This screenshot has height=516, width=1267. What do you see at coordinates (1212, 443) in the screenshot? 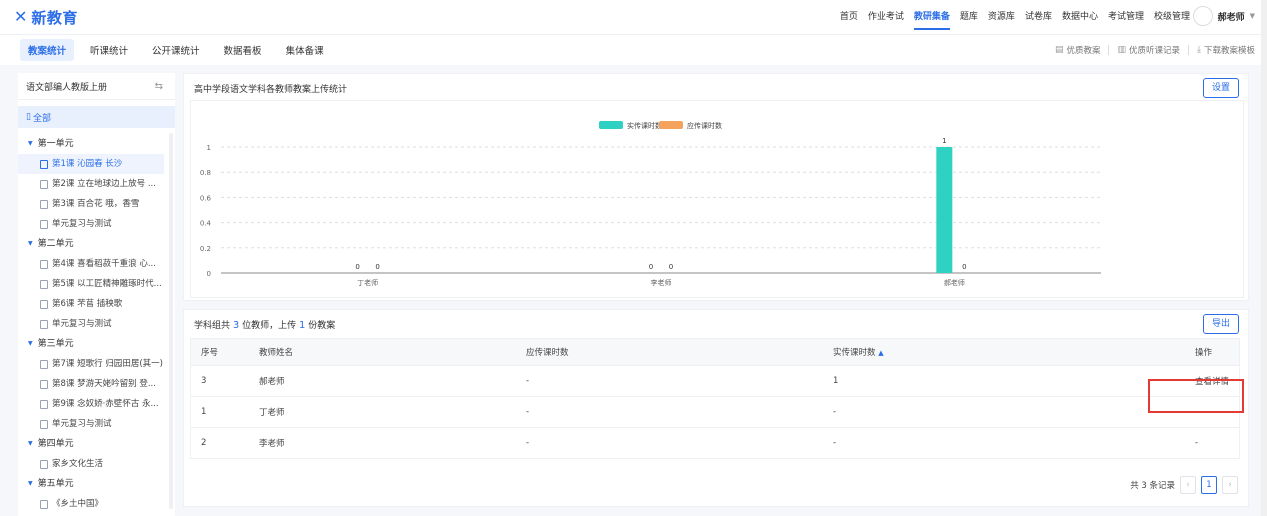
I see `cell-action: -` at bounding box center [1212, 443].